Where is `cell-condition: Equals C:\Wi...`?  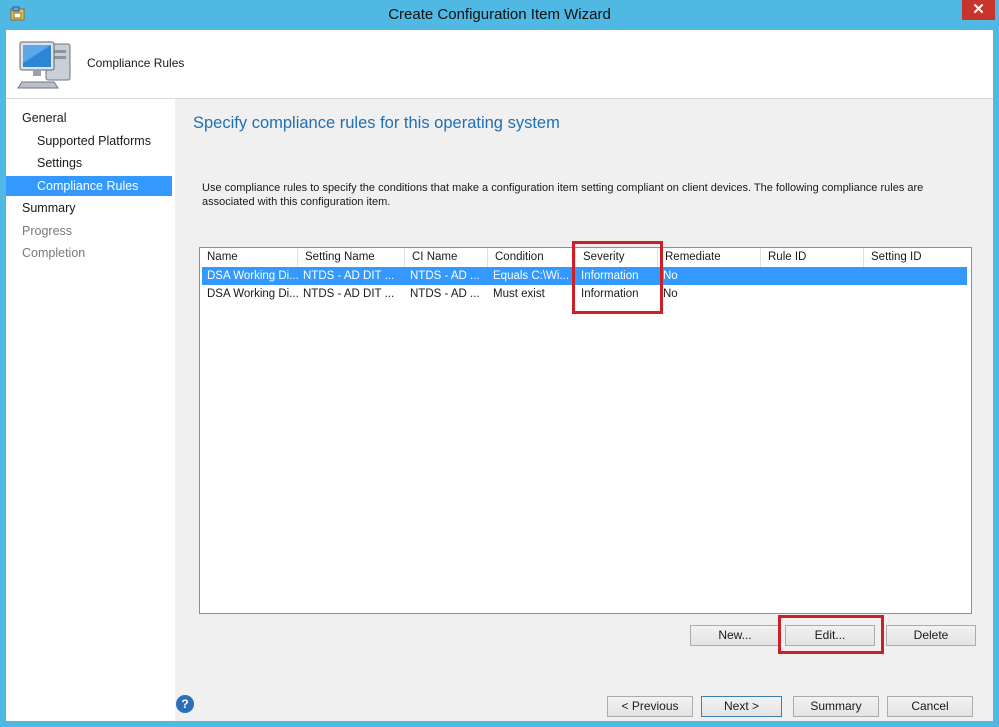
cell-condition: Equals C:\Wi... is located at coordinates (531, 276).